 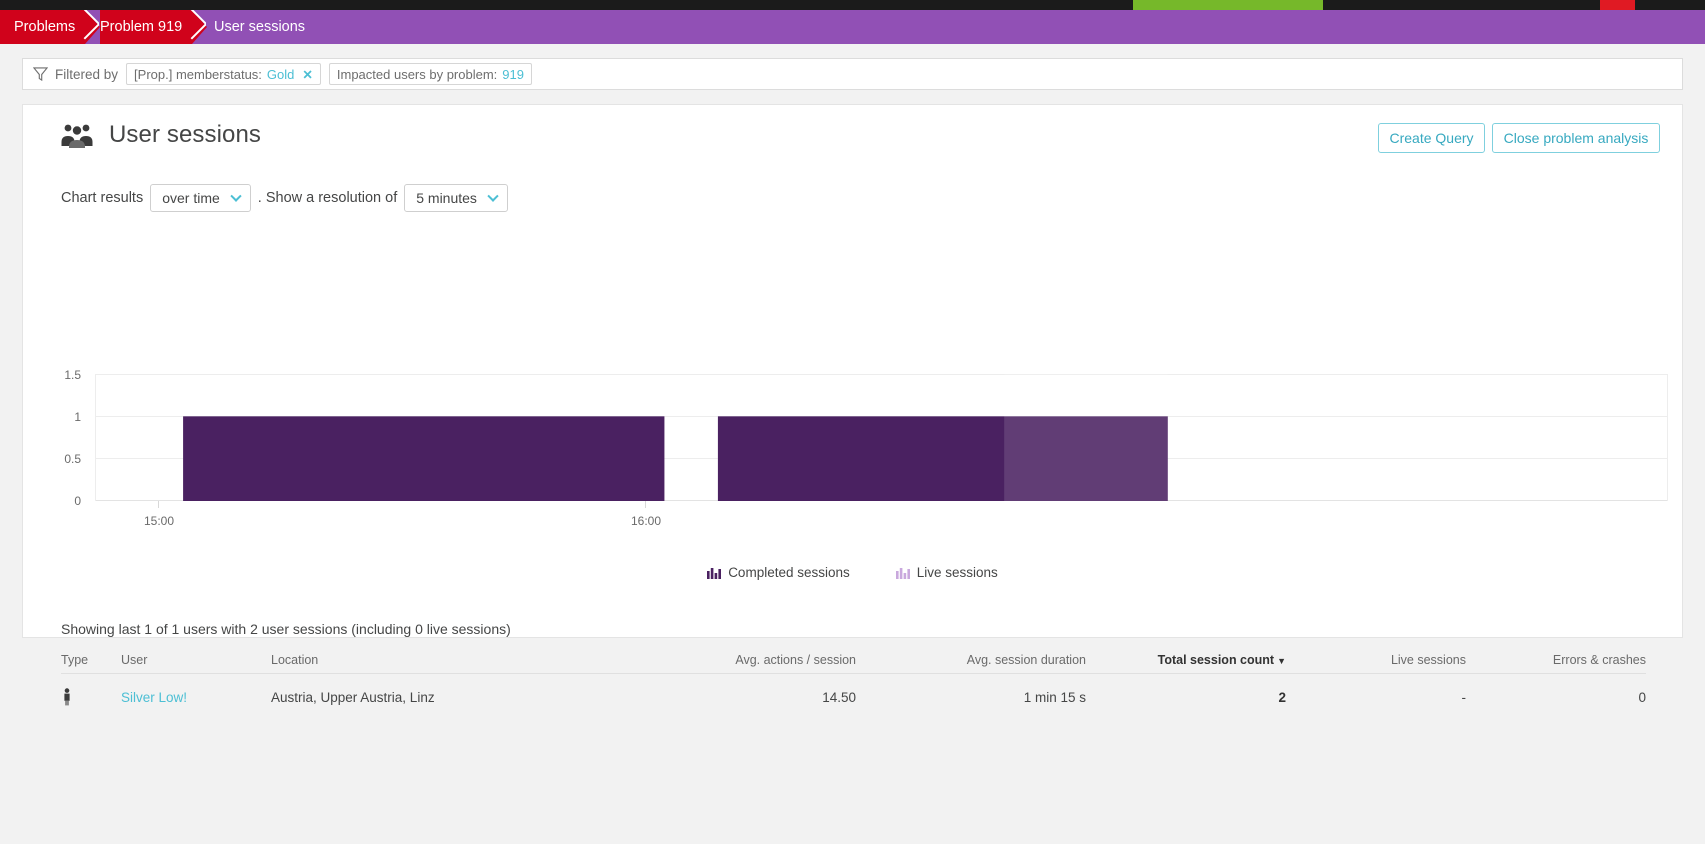 I want to click on users-icon, so click(x=77, y=136).